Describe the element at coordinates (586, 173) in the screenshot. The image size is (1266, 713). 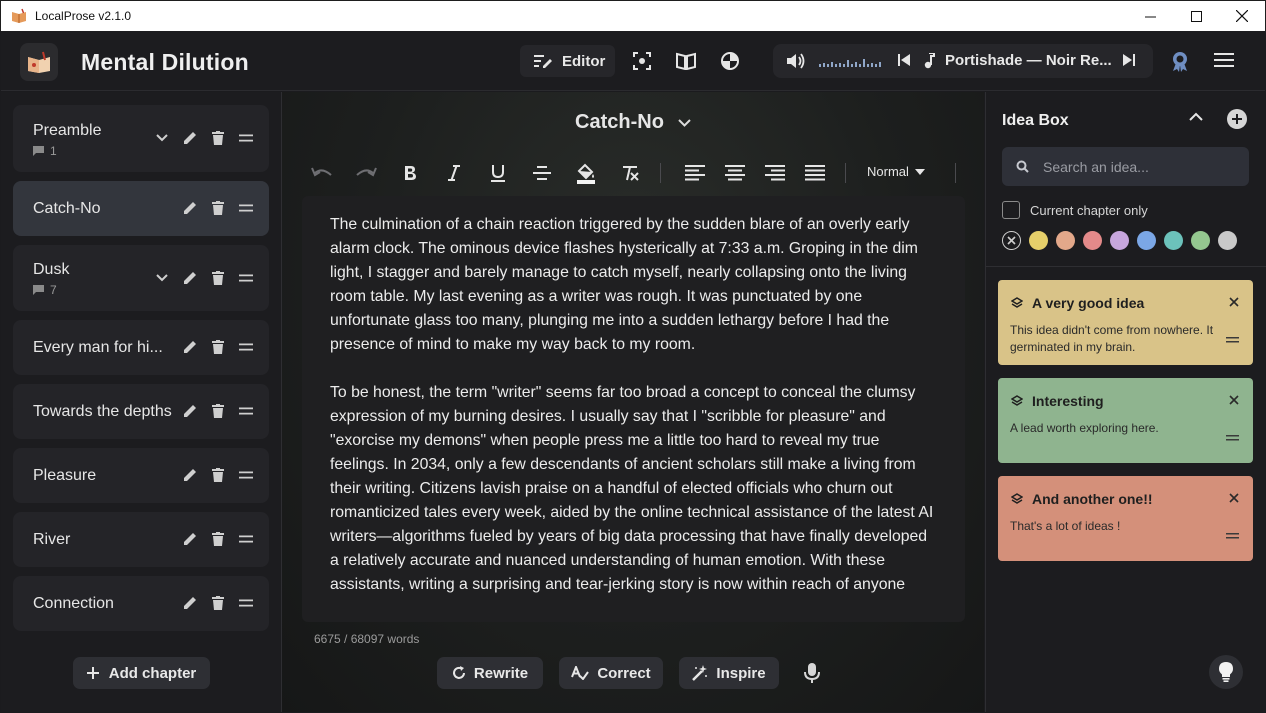
I see `highlight-color-button` at that location.